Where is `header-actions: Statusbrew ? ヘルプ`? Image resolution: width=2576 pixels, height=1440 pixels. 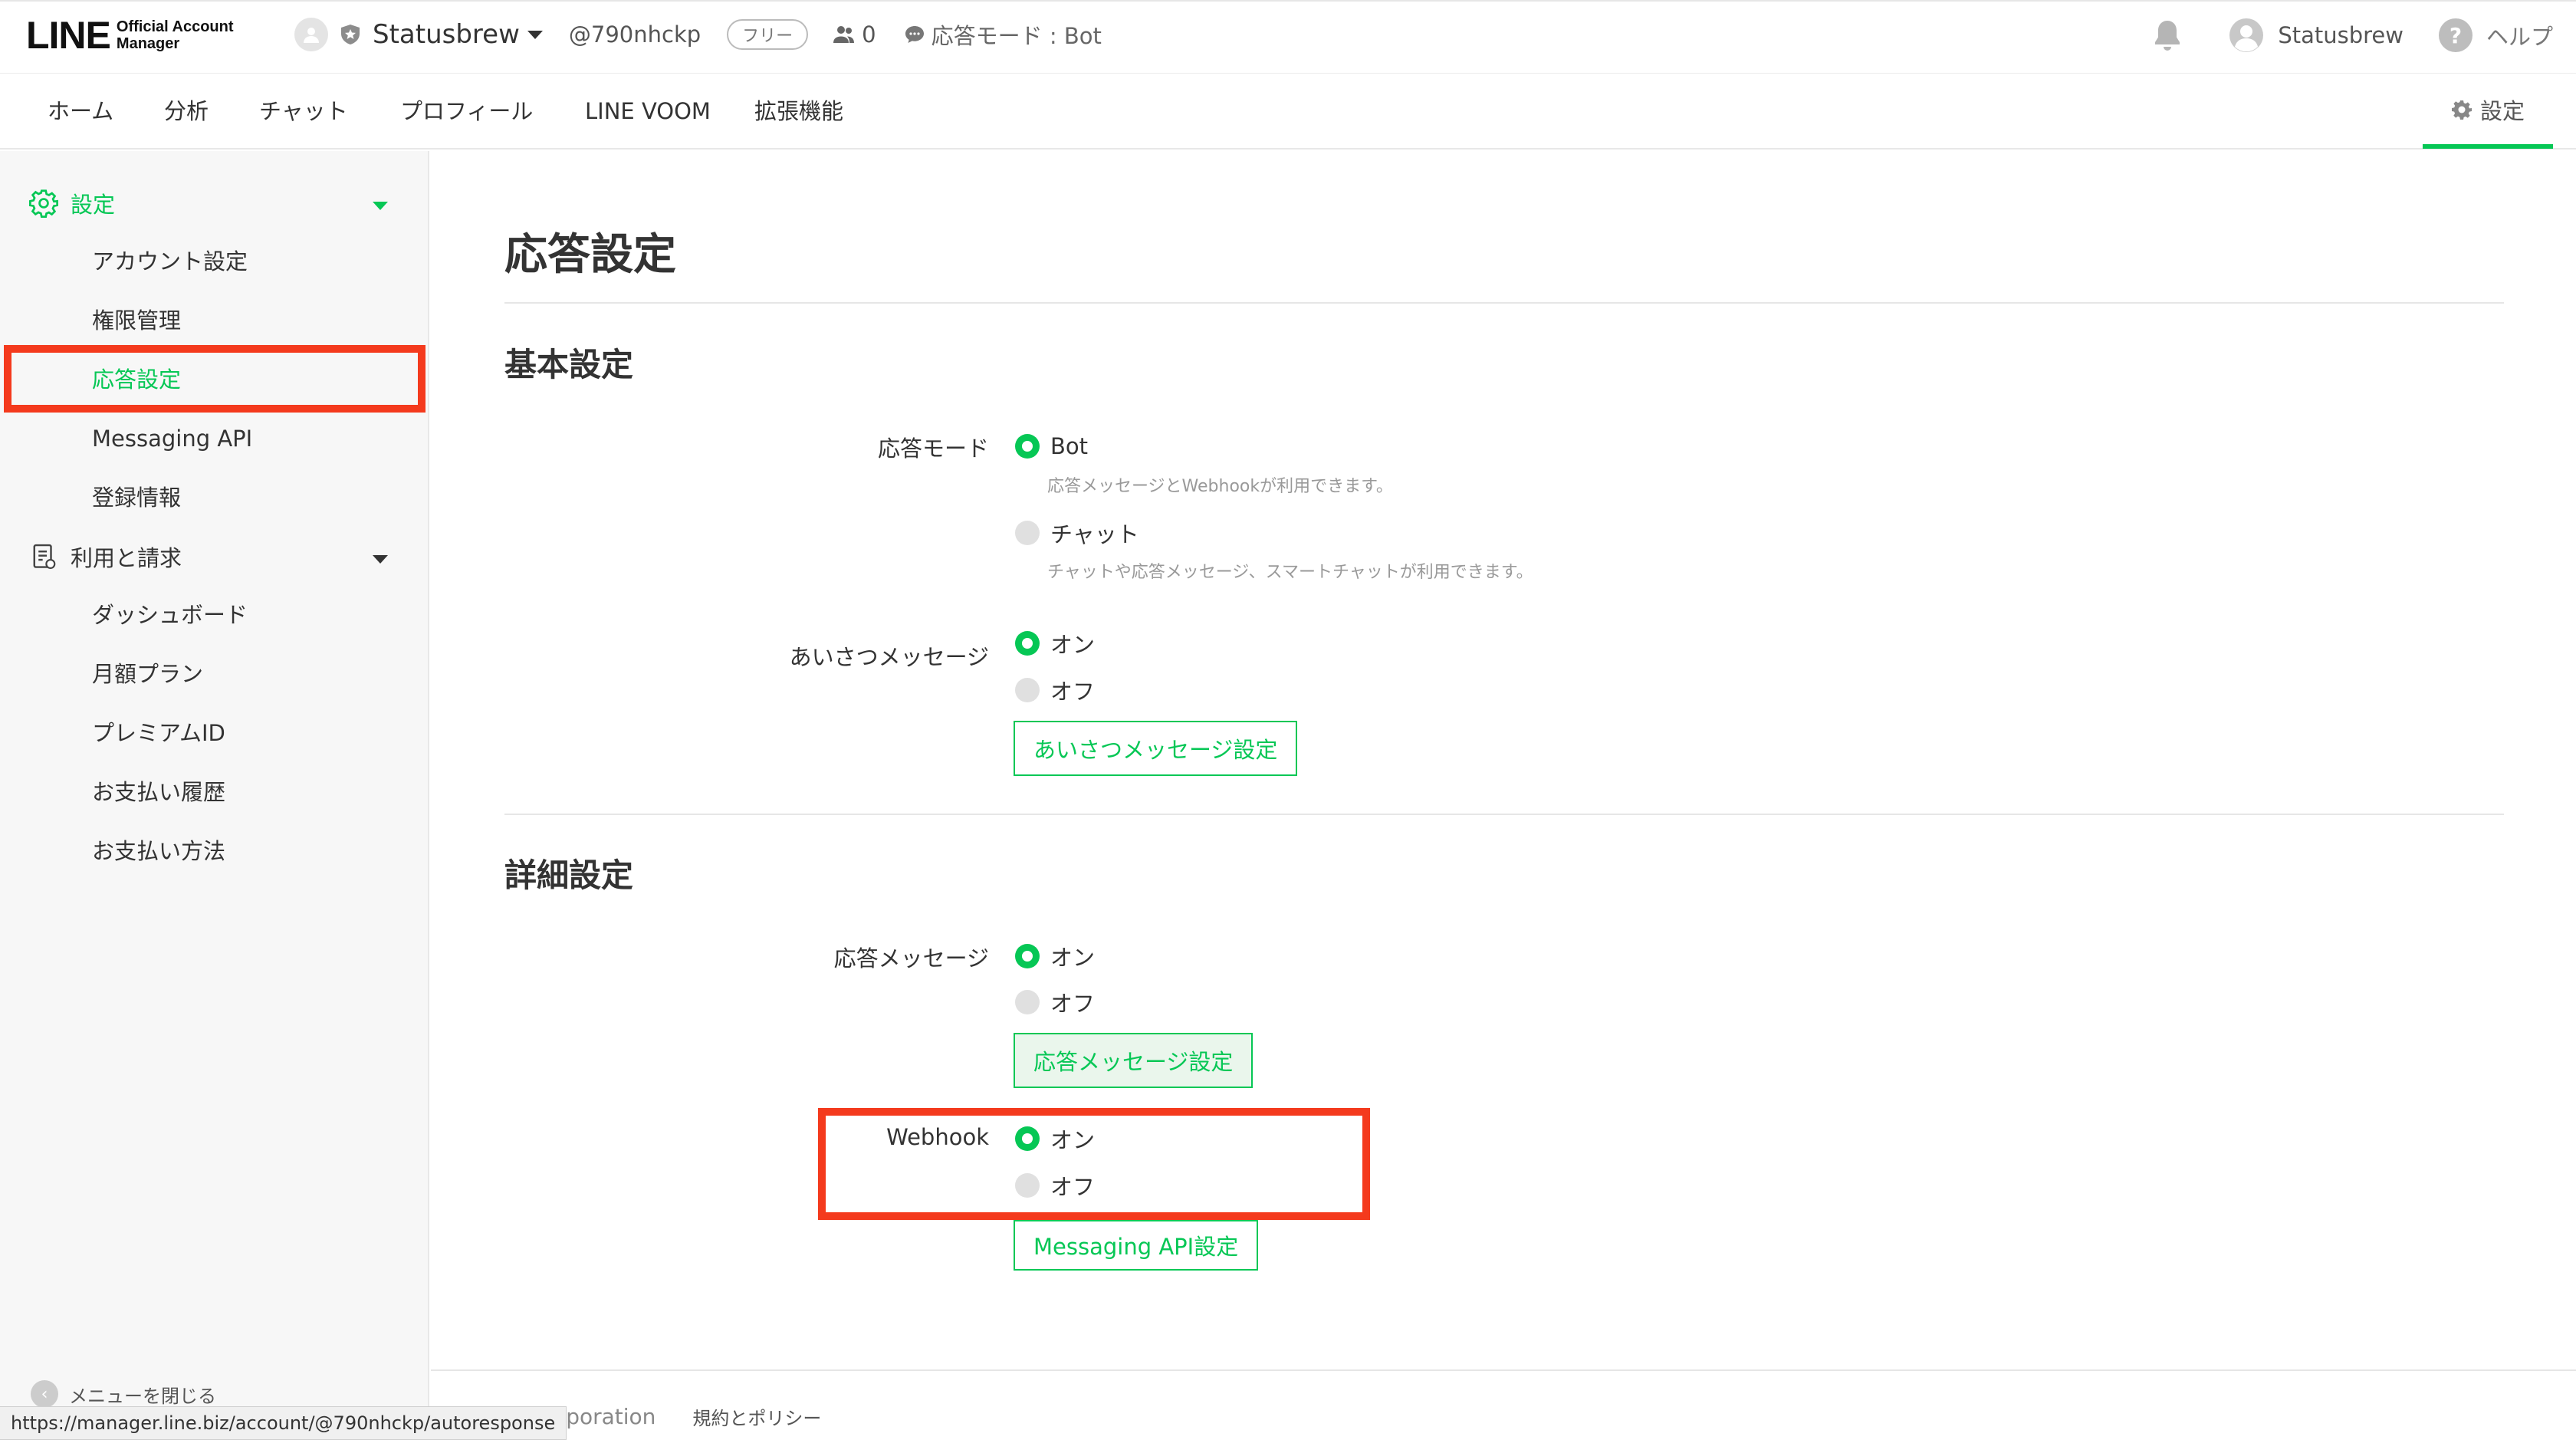 header-actions: Statusbrew ? ヘルプ is located at coordinates (2352, 35).